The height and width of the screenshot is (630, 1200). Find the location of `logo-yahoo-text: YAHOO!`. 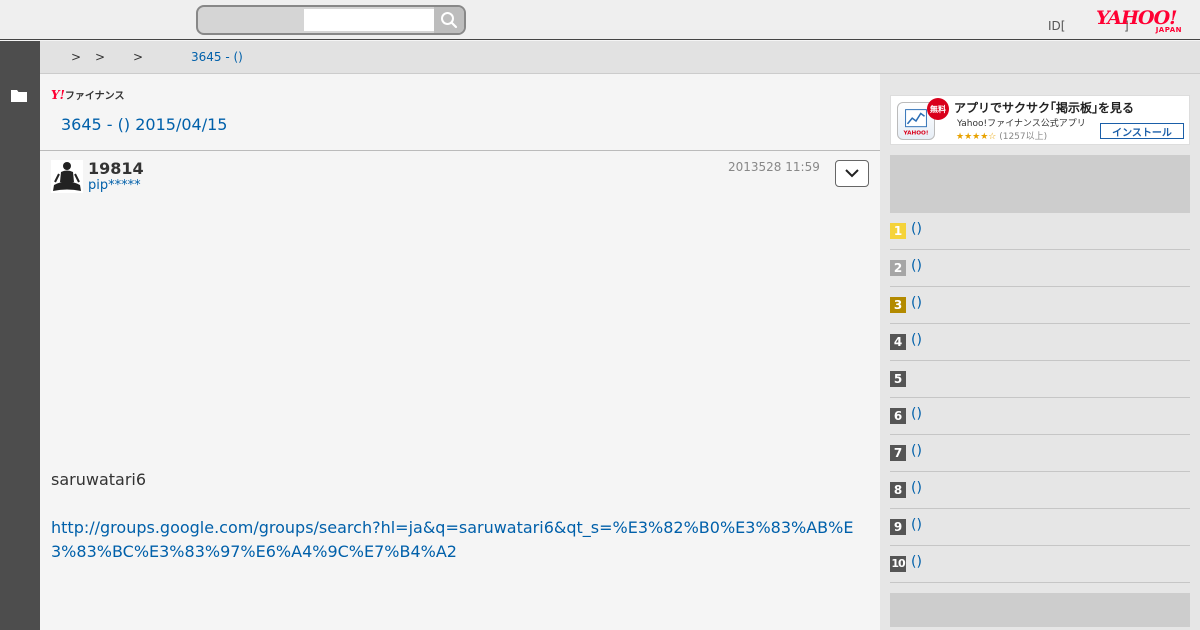

logo-yahoo-text: YAHOO! is located at coordinates (1136, 18).